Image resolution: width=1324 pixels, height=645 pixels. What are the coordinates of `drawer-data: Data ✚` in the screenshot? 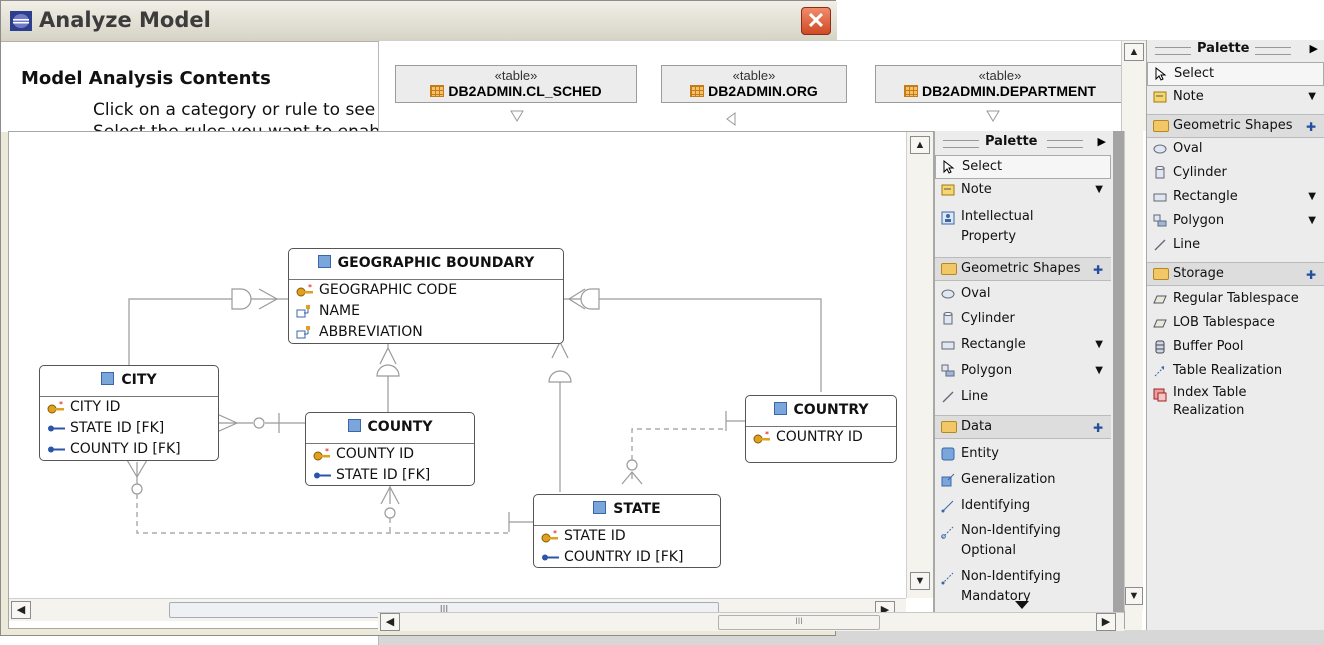 It's located at (1023, 427).